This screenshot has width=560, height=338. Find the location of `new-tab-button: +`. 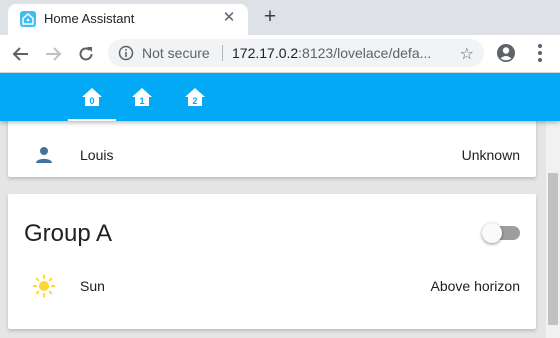

new-tab-button: + is located at coordinates (270, 17).